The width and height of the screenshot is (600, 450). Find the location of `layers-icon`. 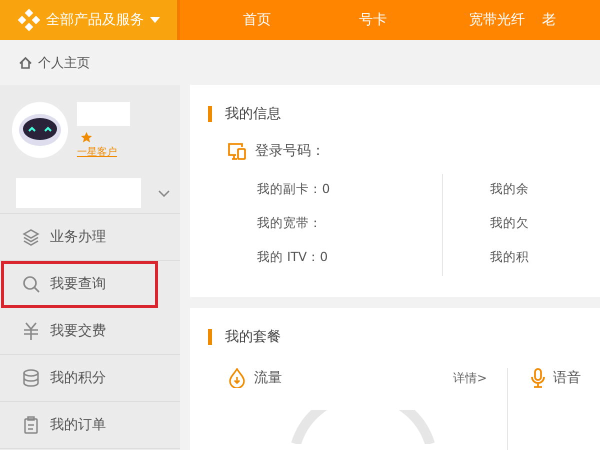

layers-icon is located at coordinates (31, 237).